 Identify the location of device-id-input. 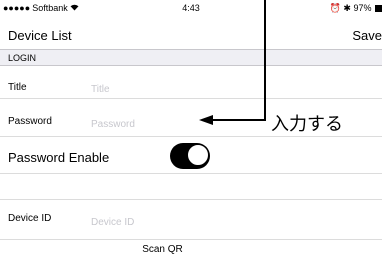
(166, 222).